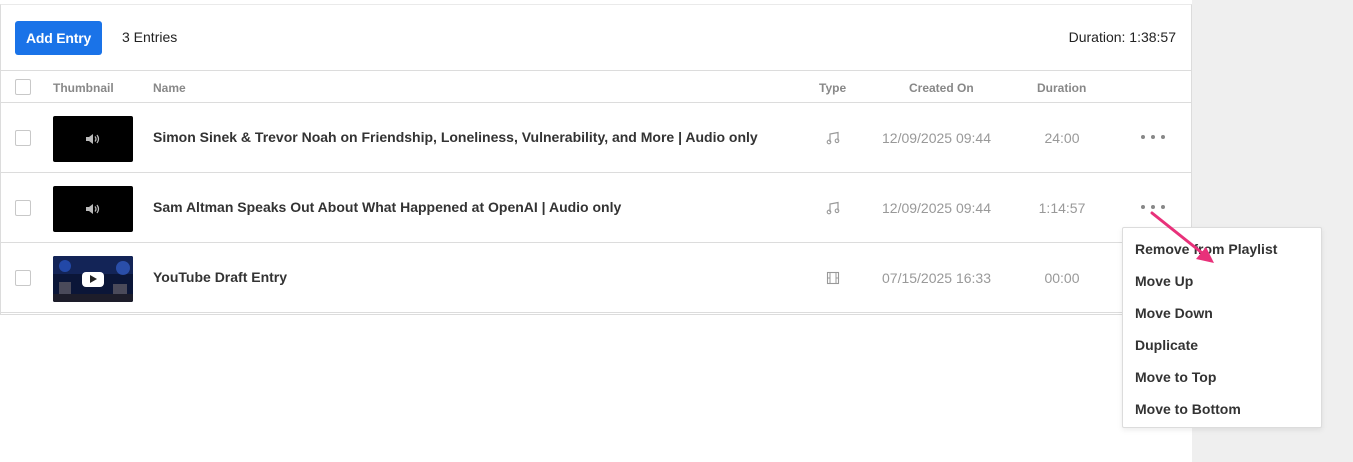 The width and height of the screenshot is (1353, 462). I want to click on play-icon, so click(93, 279).